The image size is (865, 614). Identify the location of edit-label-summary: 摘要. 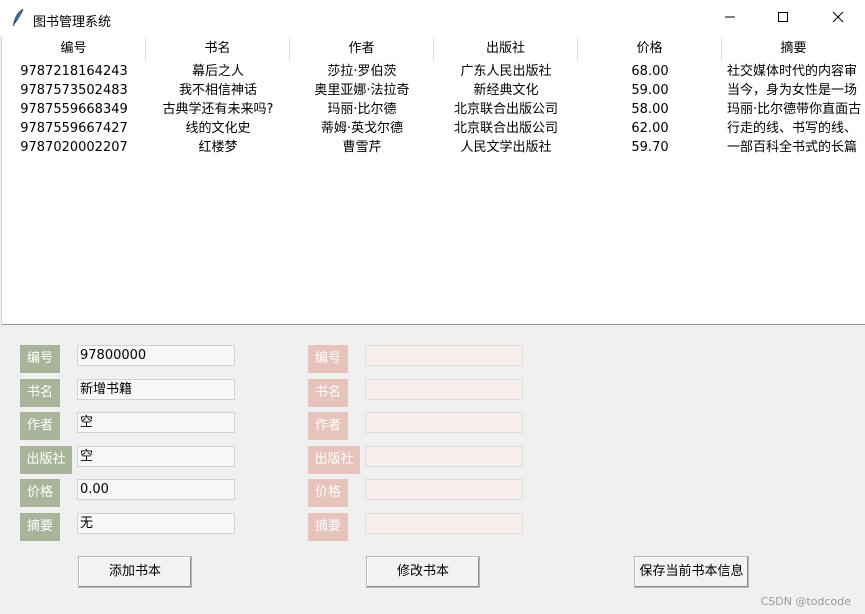
(328, 527).